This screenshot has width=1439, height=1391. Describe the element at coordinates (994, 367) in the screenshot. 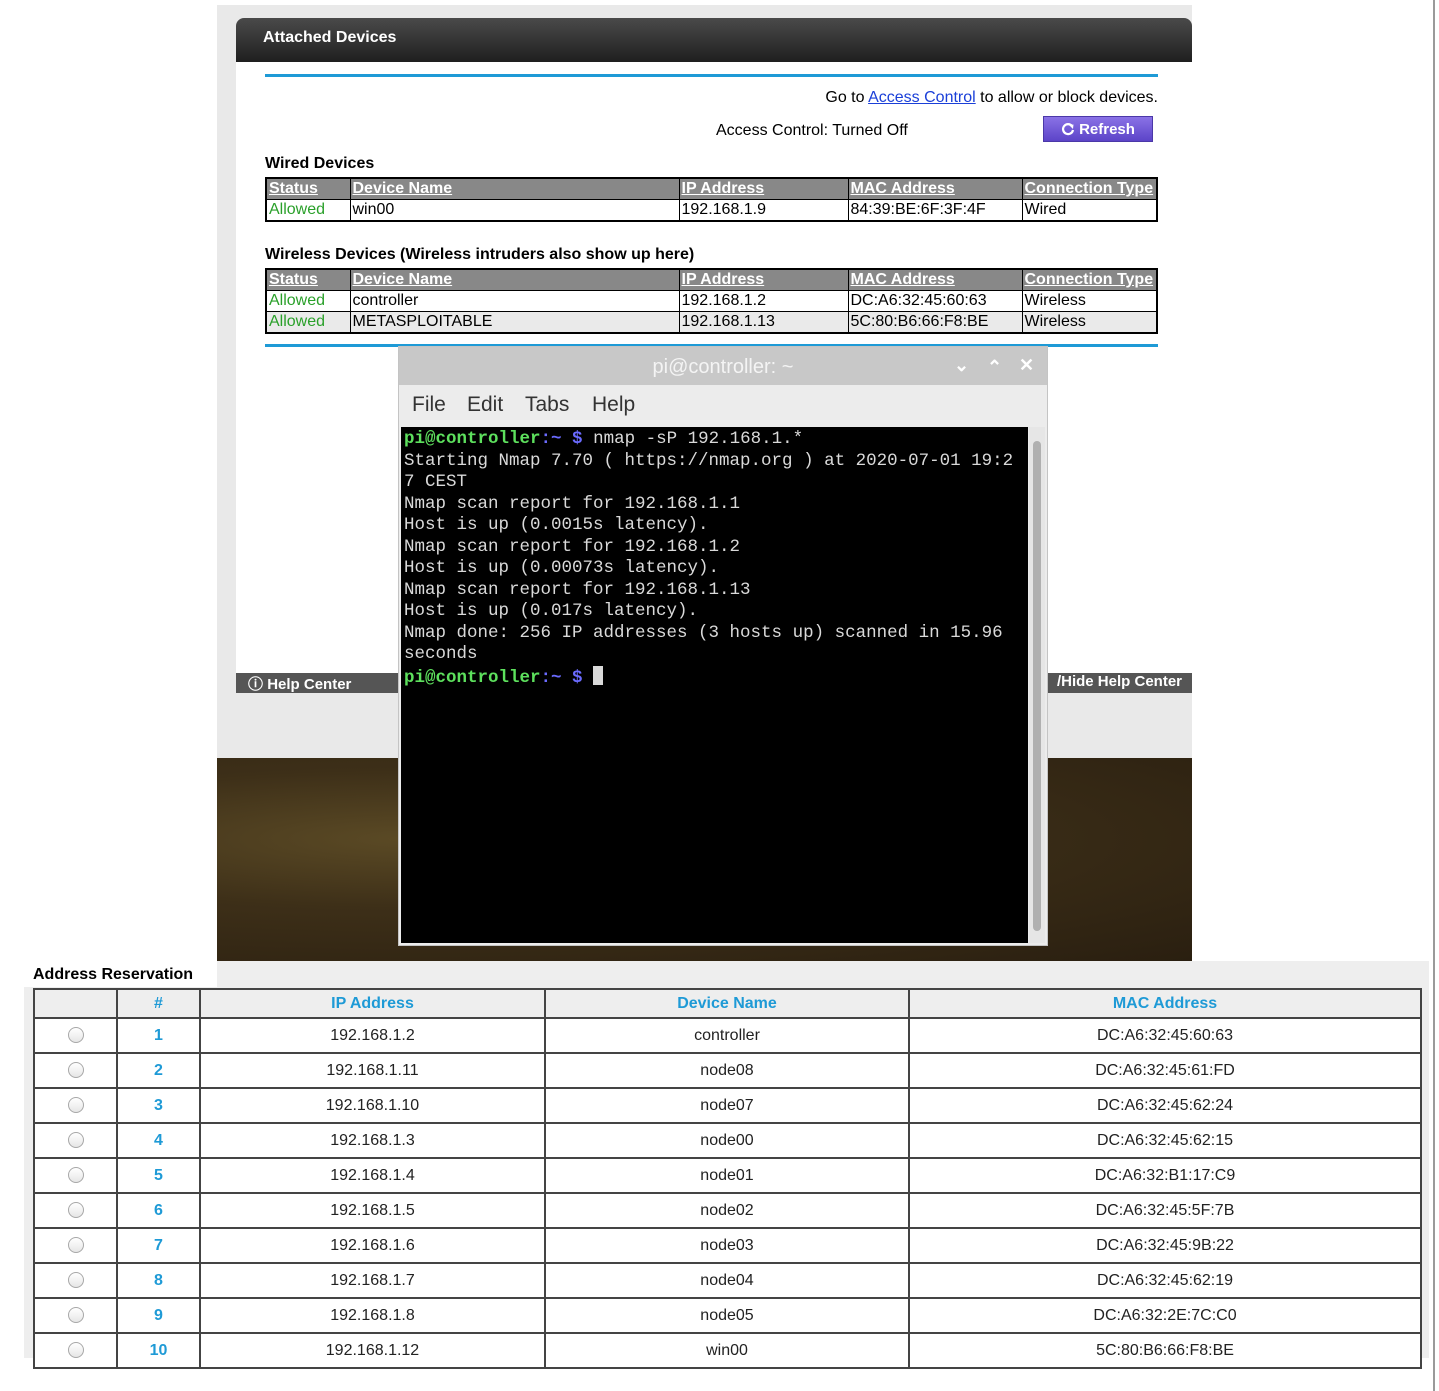

I see `maximize-icon: ⌃` at that location.